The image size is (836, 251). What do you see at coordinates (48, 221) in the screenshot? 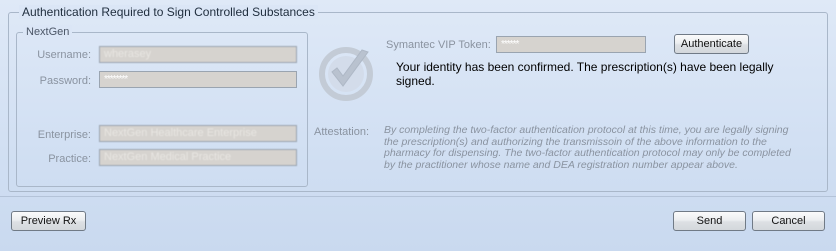
I see `preview-rx-button: Preview Rx` at bounding box center [48, 221].